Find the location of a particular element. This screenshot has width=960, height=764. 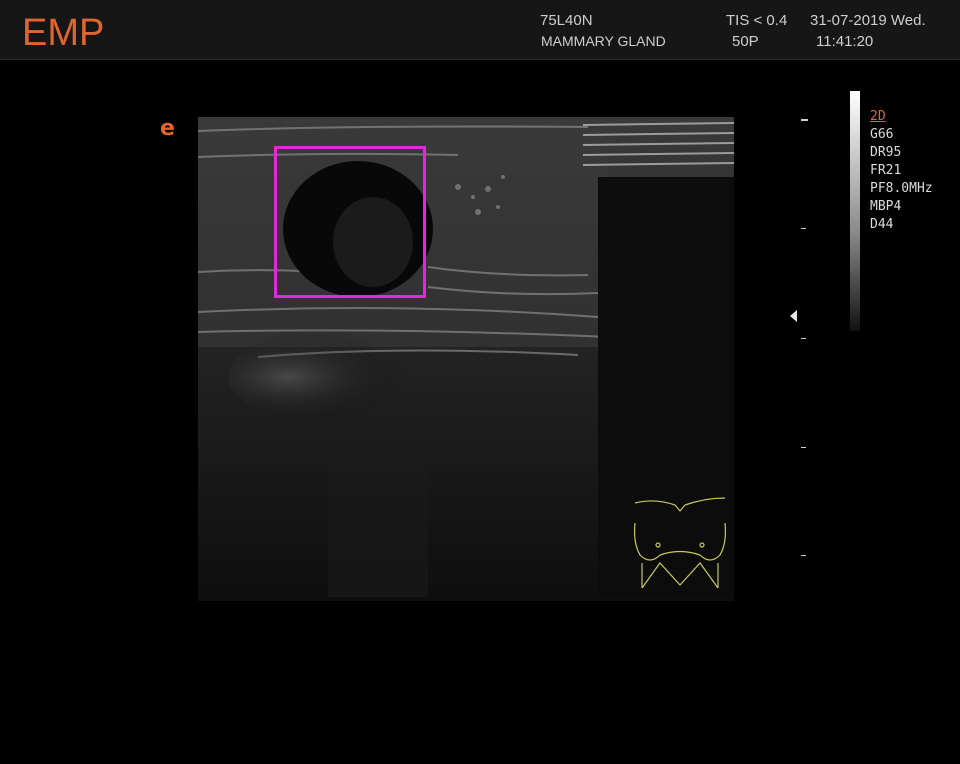

focus-marker-icon is located at coordinates (793, 316).